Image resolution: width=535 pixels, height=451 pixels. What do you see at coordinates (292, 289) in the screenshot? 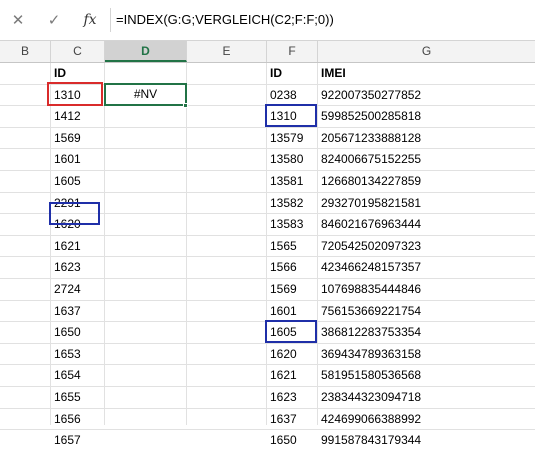
I see `cell-f-row-11: 1569` at bounding box center [292, 289].